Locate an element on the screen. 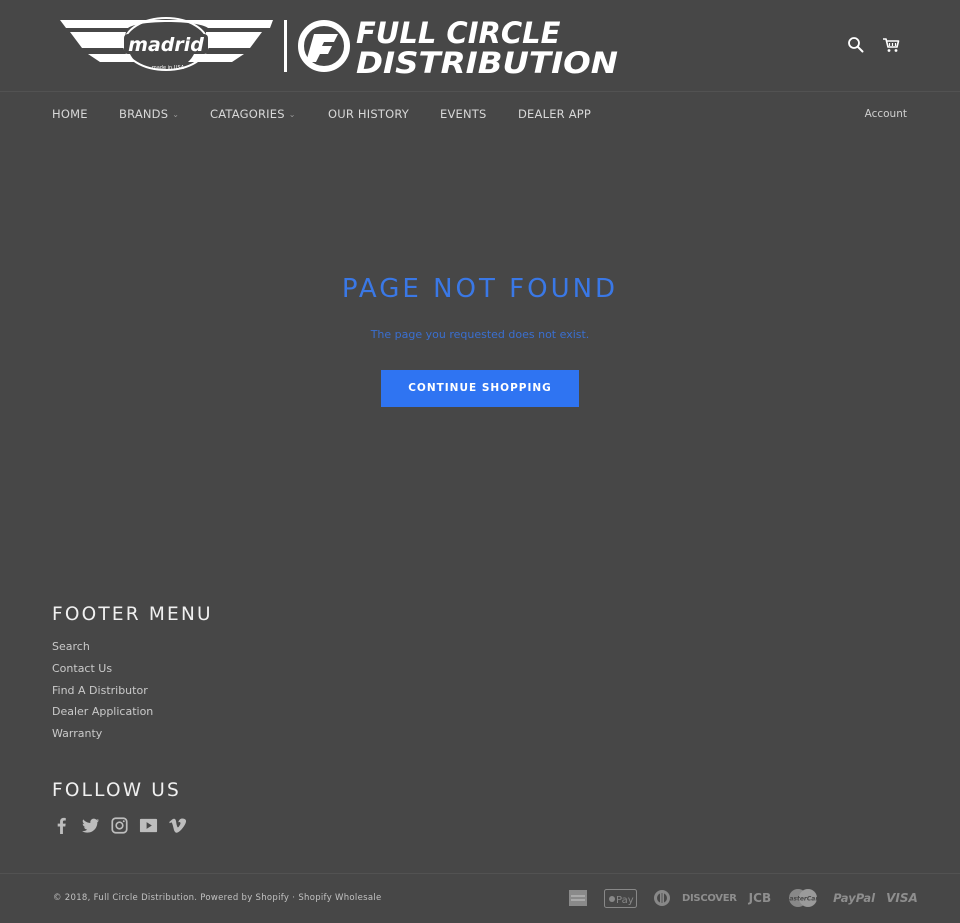  footer-link-find-a-distributor: Find A Distributor is located at coordinates (102, 695).